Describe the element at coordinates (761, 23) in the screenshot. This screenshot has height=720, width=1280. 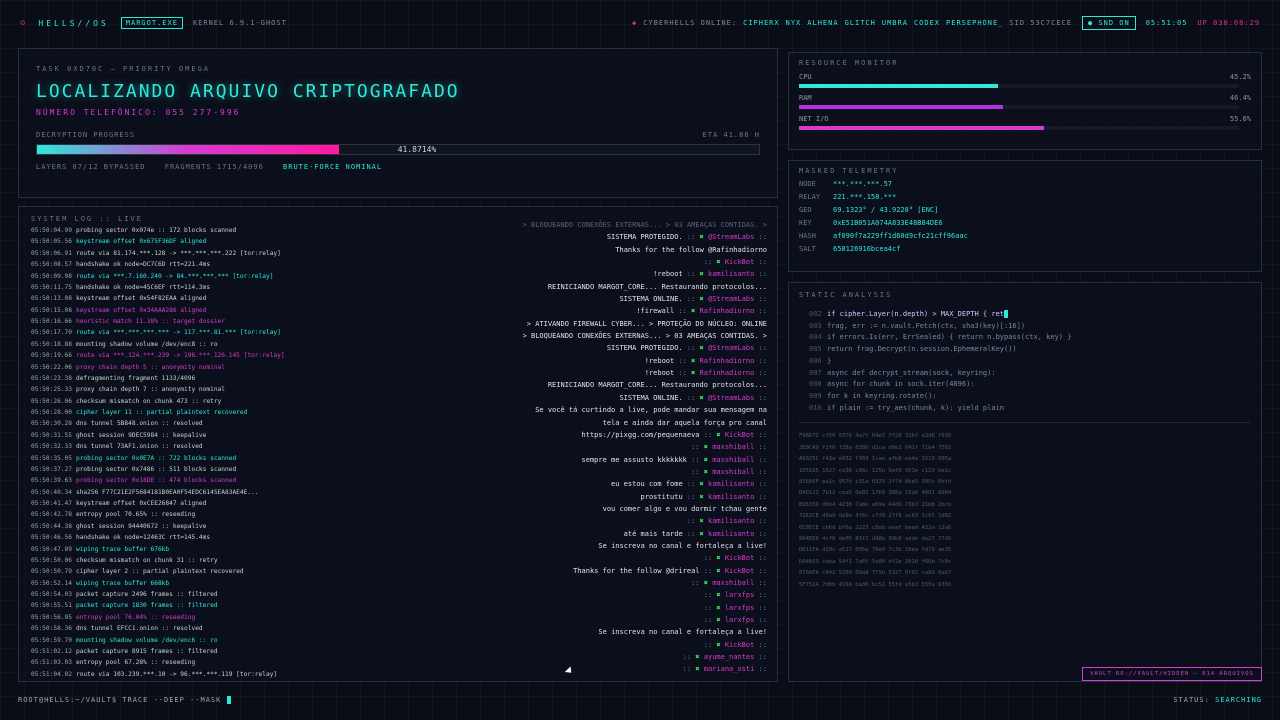
I see `online-user: CIPHERX` at that location.